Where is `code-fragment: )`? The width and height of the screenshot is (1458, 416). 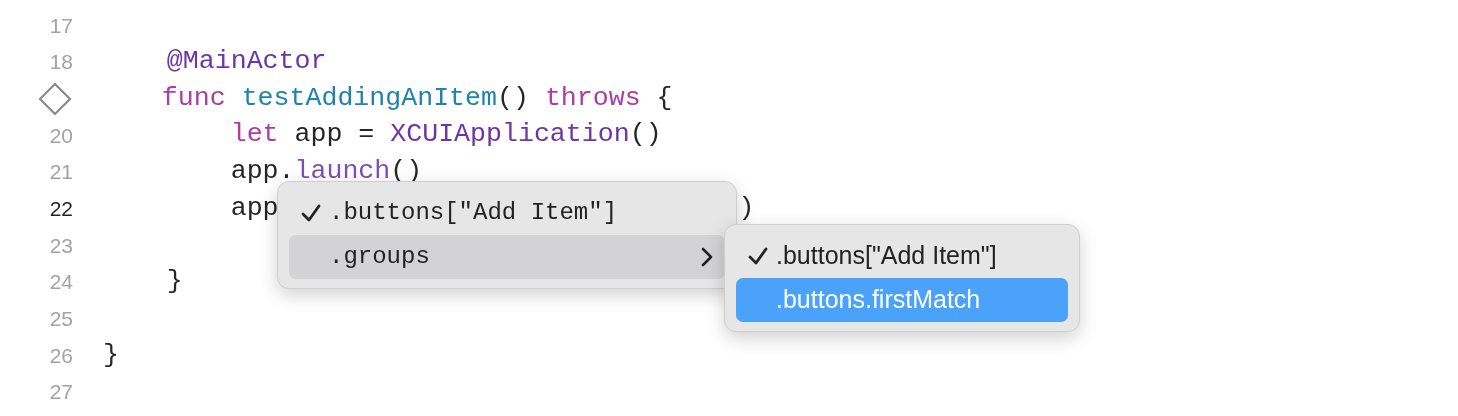
code-fragment: ) is located at coordinates (746, 208).